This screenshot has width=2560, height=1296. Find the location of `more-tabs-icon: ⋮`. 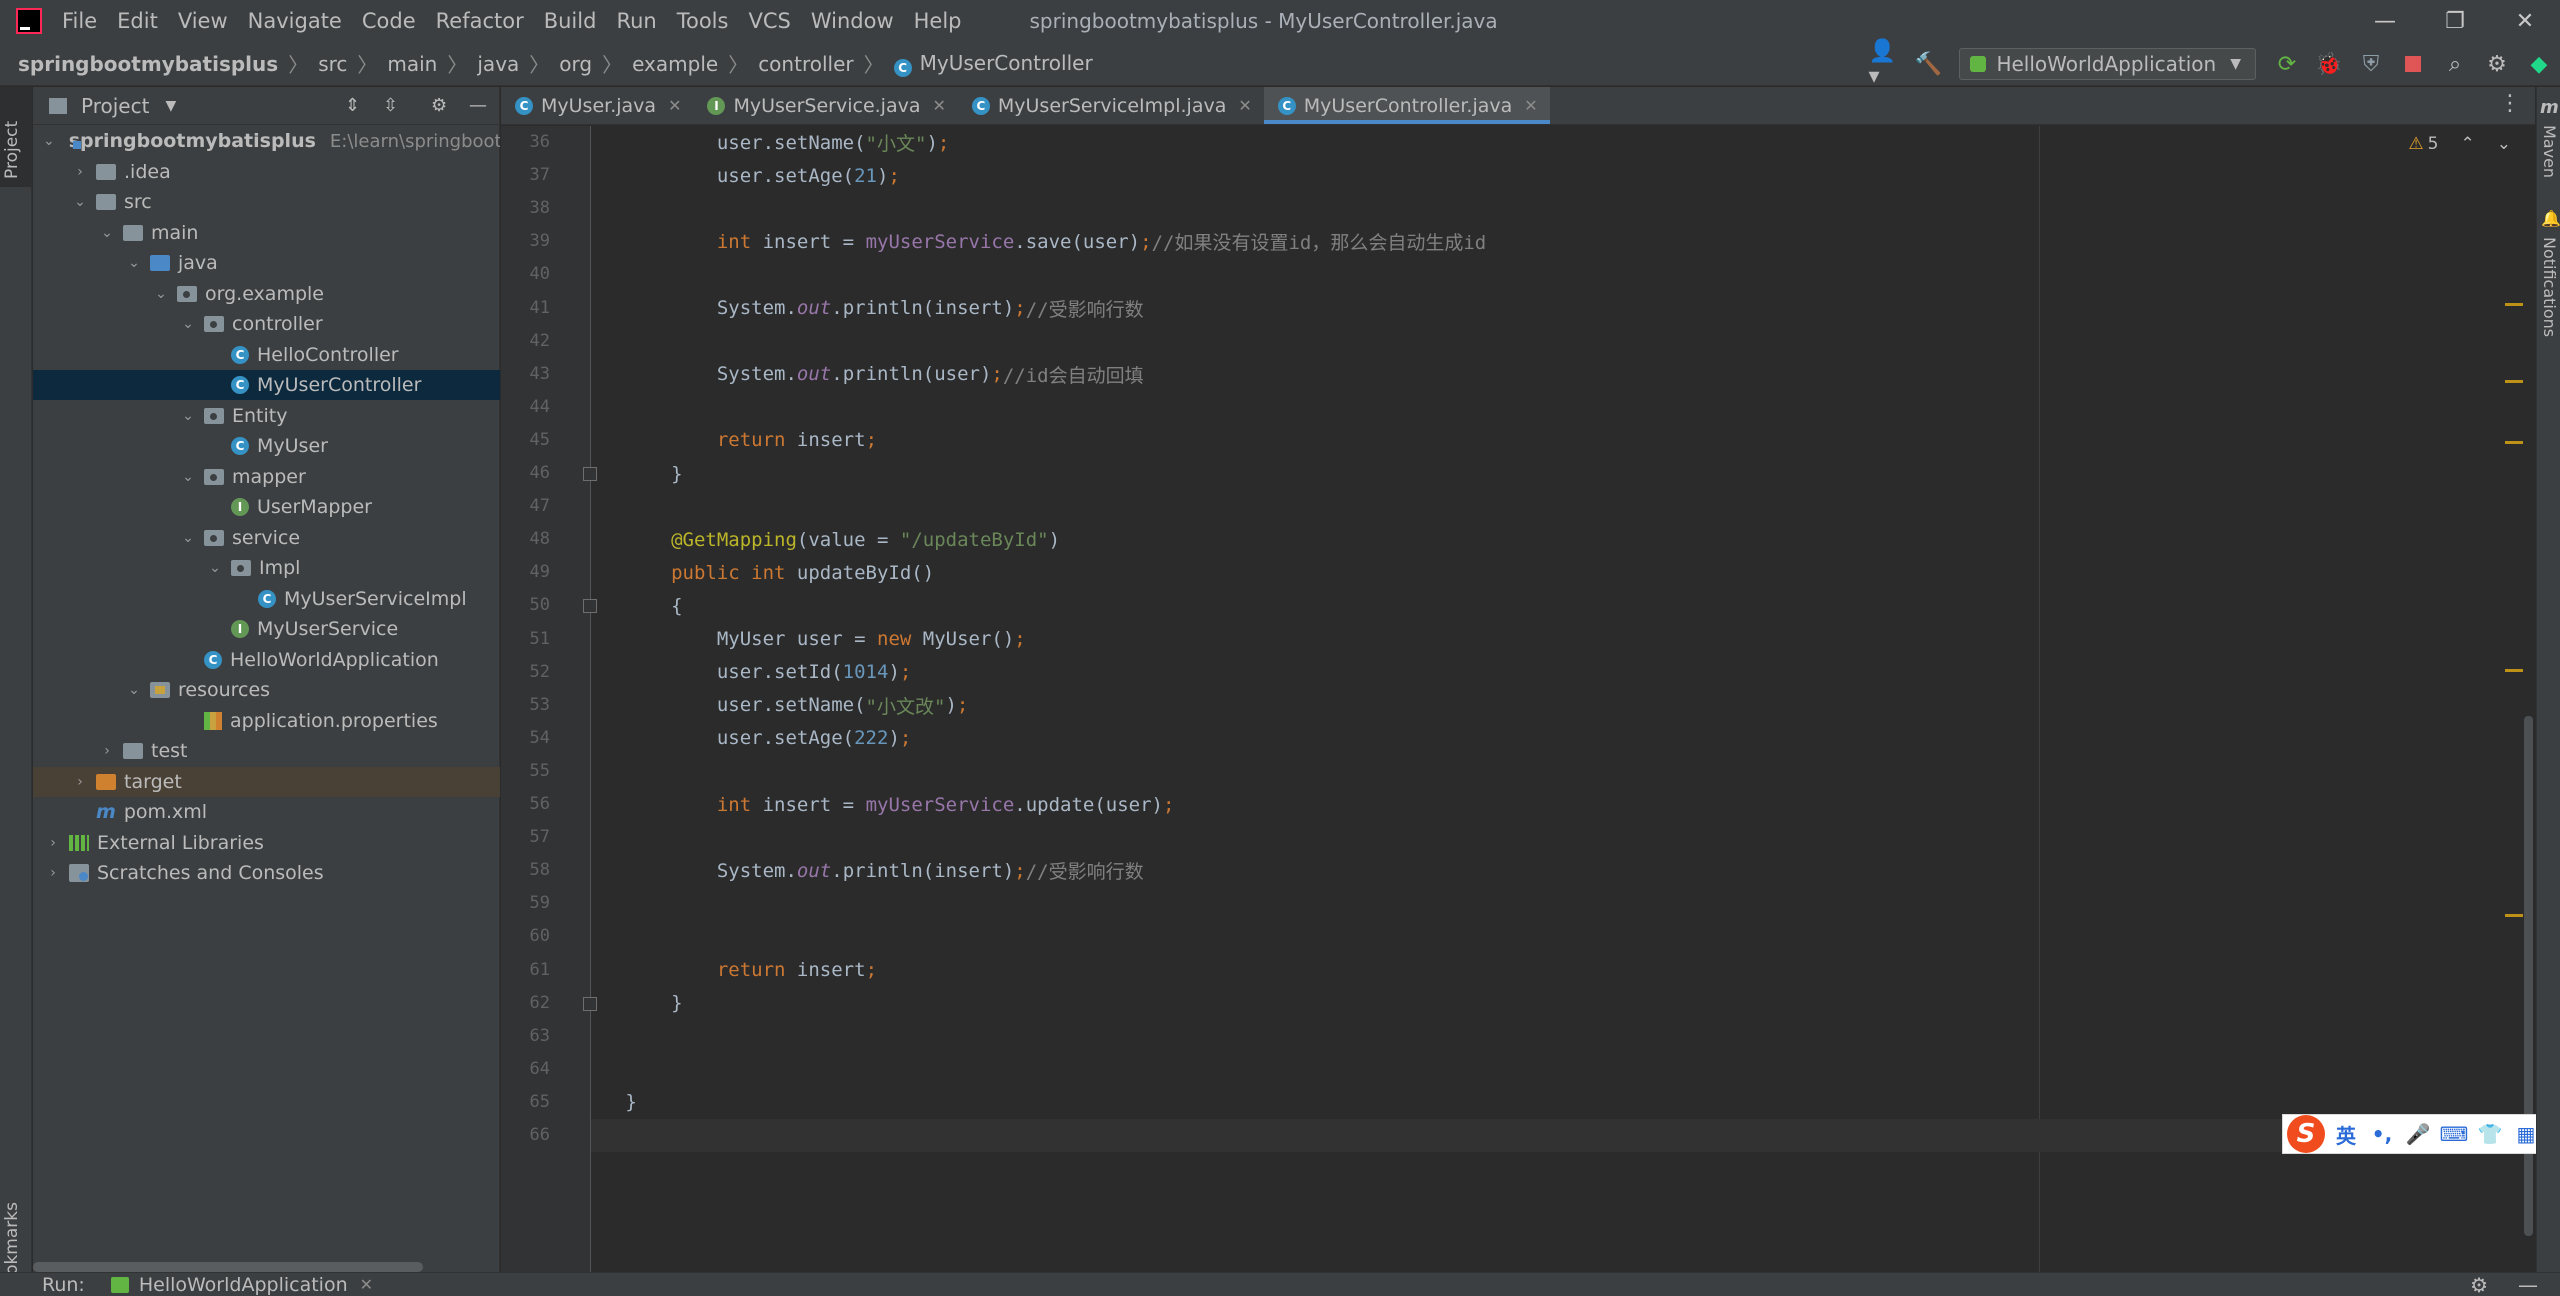

more-tabs-icon: ⋮ is located at coordinates (2510, 103).